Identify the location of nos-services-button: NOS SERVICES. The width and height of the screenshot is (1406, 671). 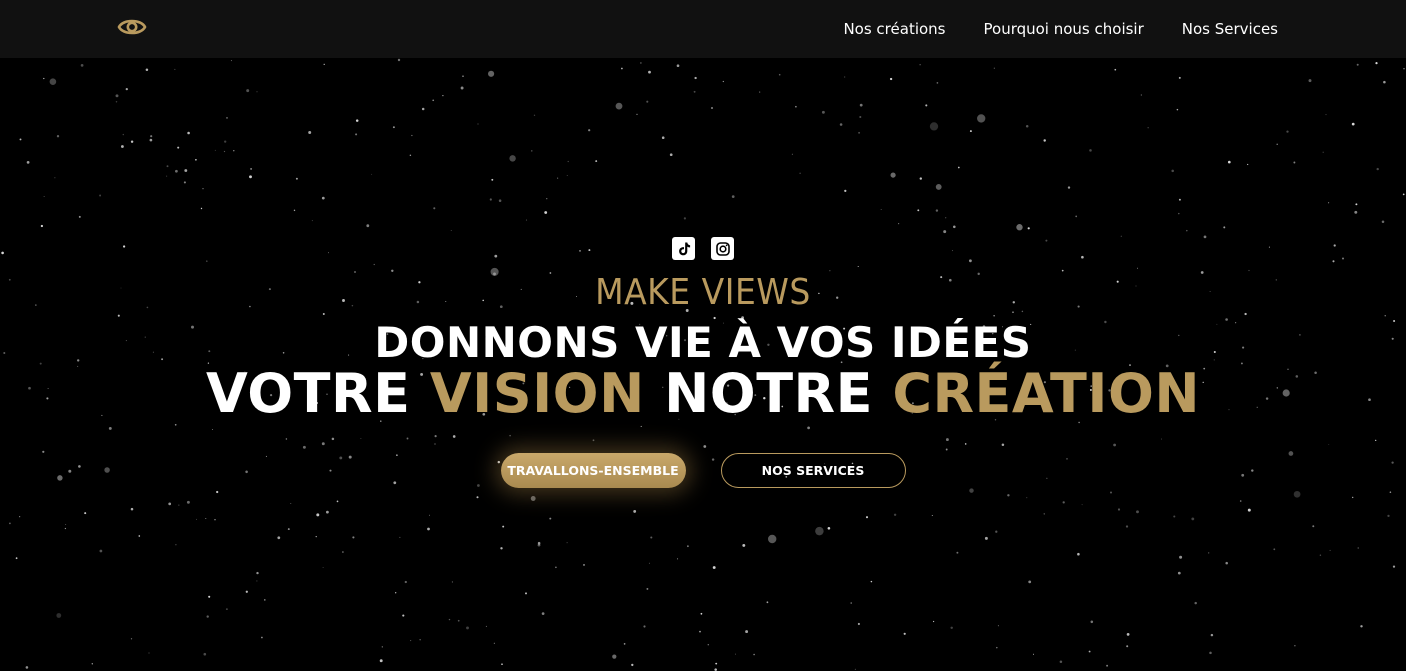
(813, 470).